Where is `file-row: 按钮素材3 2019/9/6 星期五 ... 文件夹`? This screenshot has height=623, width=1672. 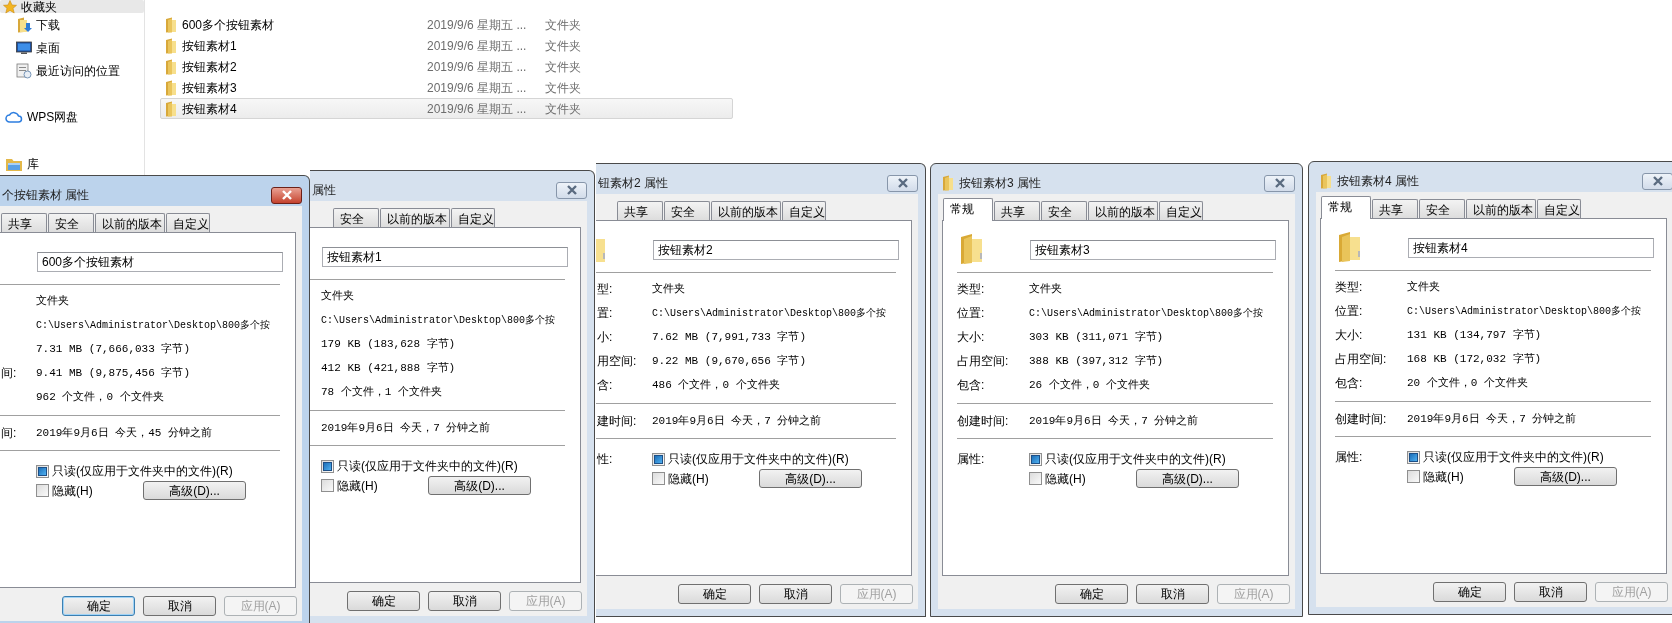 file-row: 按钮素材3 2019/9/6 星期五 ... 文件夹 is located at coordinates (446, 87).